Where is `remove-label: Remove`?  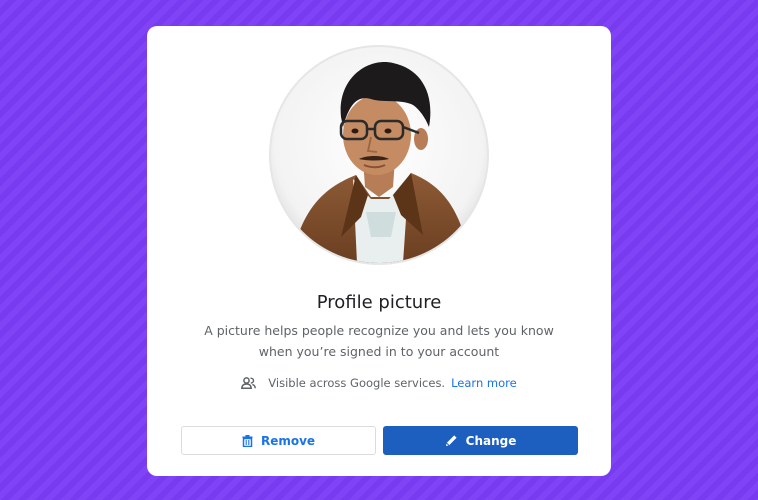 remove-label: Remove is located at coordinates (288, 440).